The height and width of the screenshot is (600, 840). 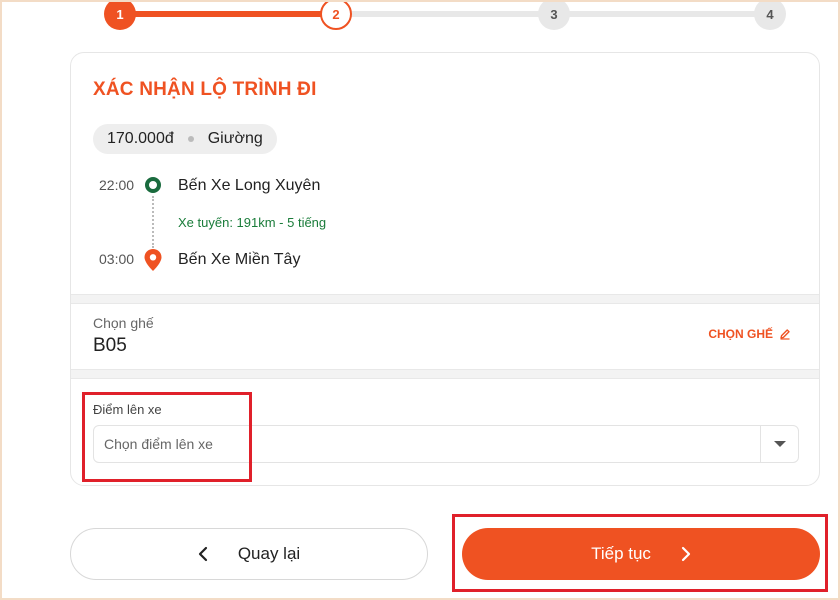 I want to click on arrival-time: 03:00, so click(x=117, y=259).